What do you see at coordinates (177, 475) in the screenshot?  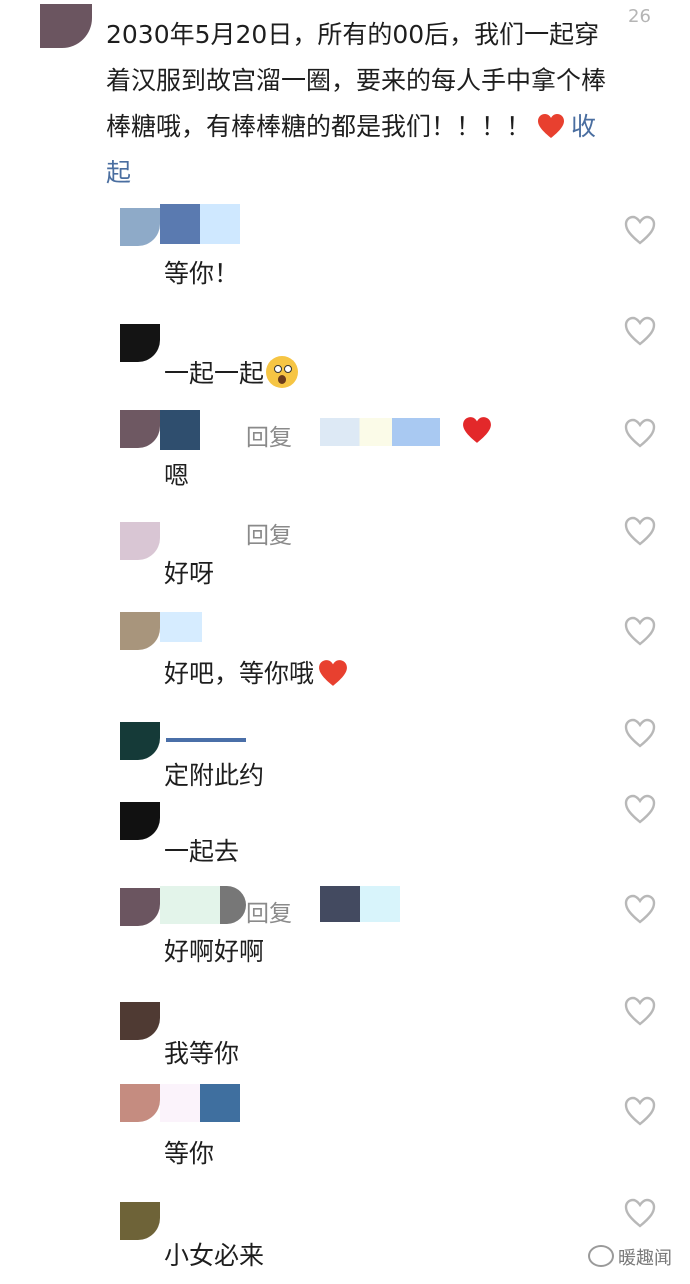 I see `reply-text: 嗯` at bounding box center [177, 475].